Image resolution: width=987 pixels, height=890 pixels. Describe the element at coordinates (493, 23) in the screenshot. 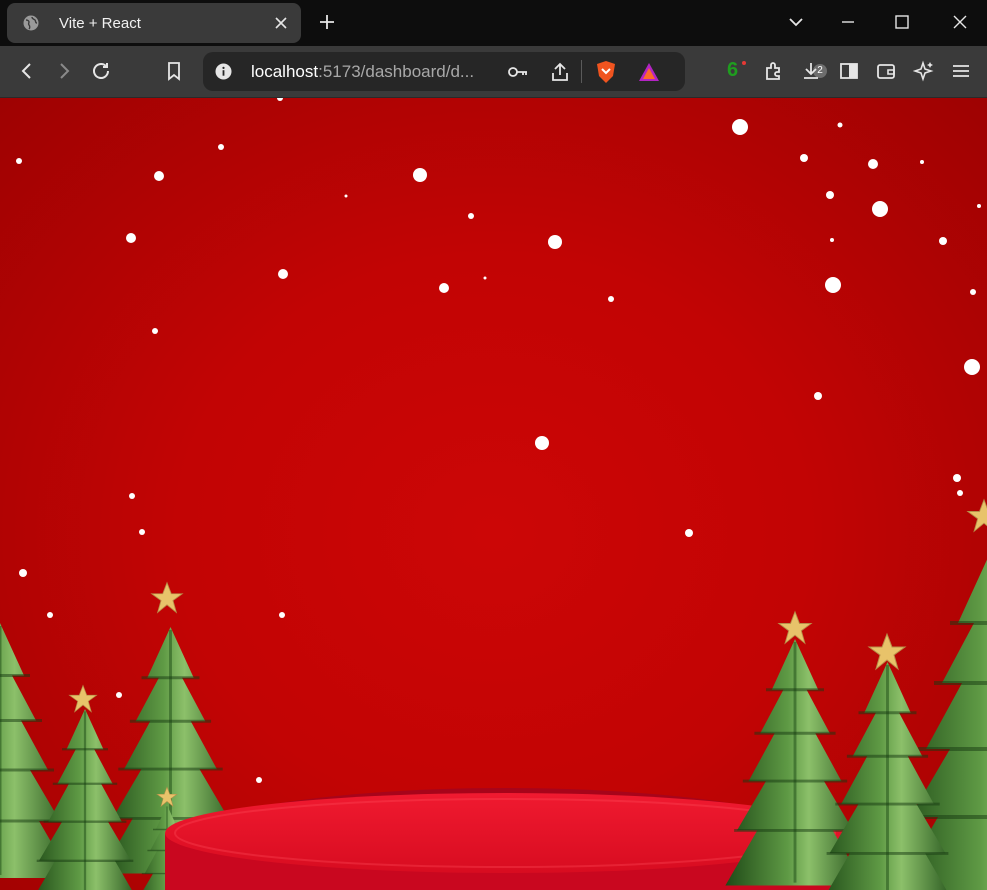

I see `tab-strip: Vite + React` at that location.